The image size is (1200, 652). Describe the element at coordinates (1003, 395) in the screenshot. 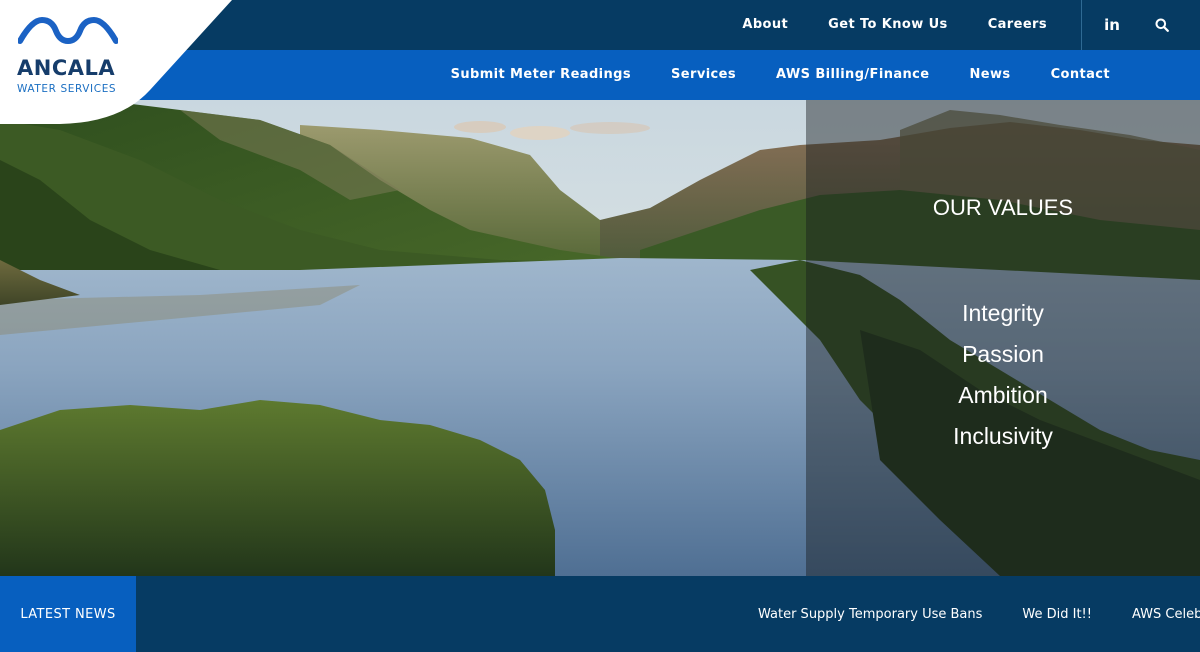

I see `value-ambition: Ambition` at that location.